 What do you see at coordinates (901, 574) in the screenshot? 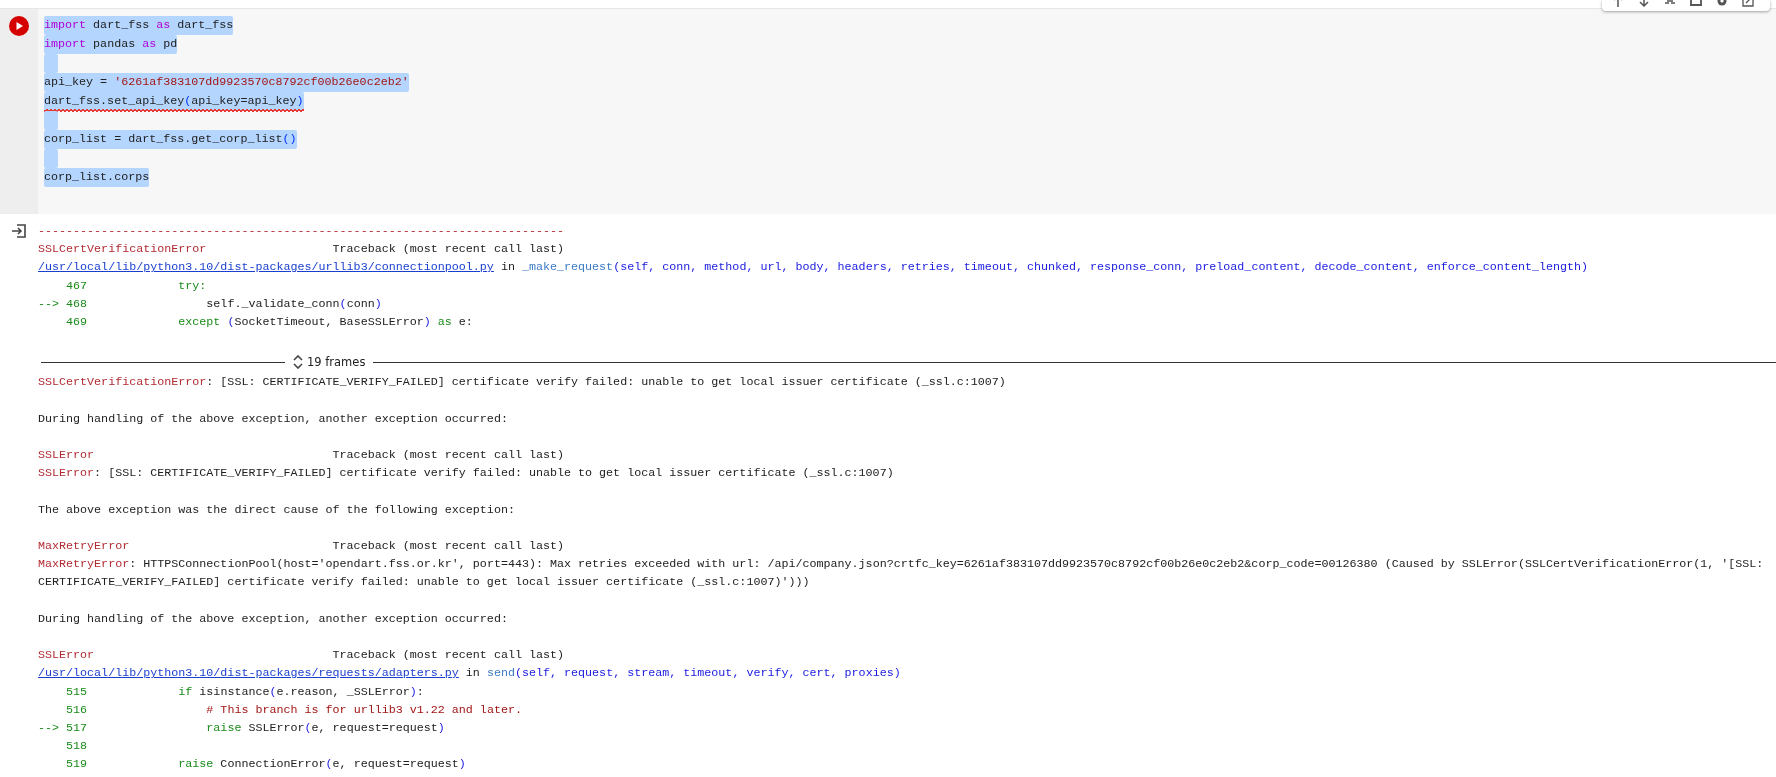
I see `output-line: MaxRetryError: HTTPSConnectionPool(host='opendart.fss.or.kr', port=443): Max retries exceeded with url: /api/company.json?crtfc_key=6261af383107dd9923570c8792cf00b26e0c2eb2&corp_code=00126380 (Caused by SSLError(SSLCertVerificationError(1, '[SSL: CERTIFICATE_VERIFY_FAILED] certificate verify failed: unable to get local issuer certificate (_ssl.c:1007)')))` at bounding box center [901, 574].